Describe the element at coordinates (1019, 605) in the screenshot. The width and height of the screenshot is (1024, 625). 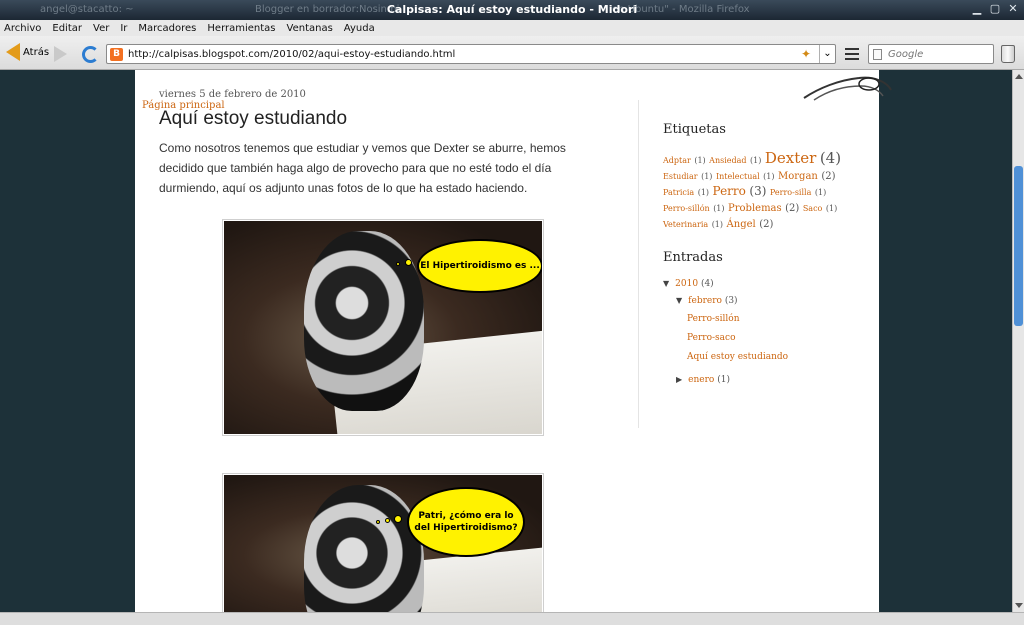
I see `scroll-down-icon` at that location.